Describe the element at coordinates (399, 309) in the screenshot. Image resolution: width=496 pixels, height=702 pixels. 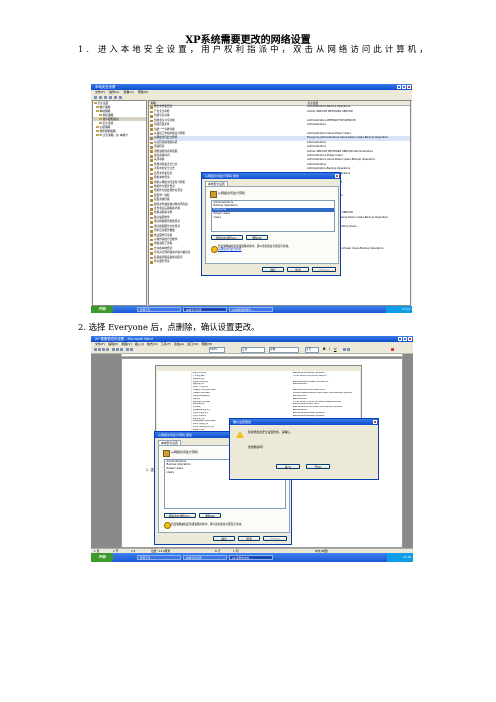
I see `system-tray-clock: 15:14` at that location.